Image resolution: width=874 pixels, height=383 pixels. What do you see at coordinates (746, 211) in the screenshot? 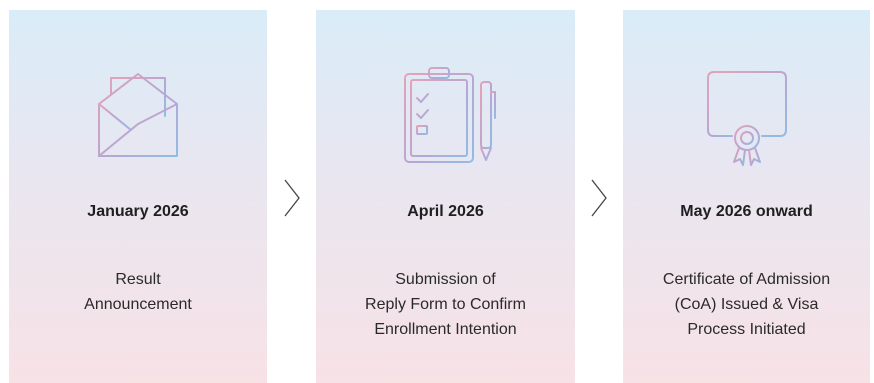
I see `step-date: May 2026 onward` at bounding box center [746, 211].